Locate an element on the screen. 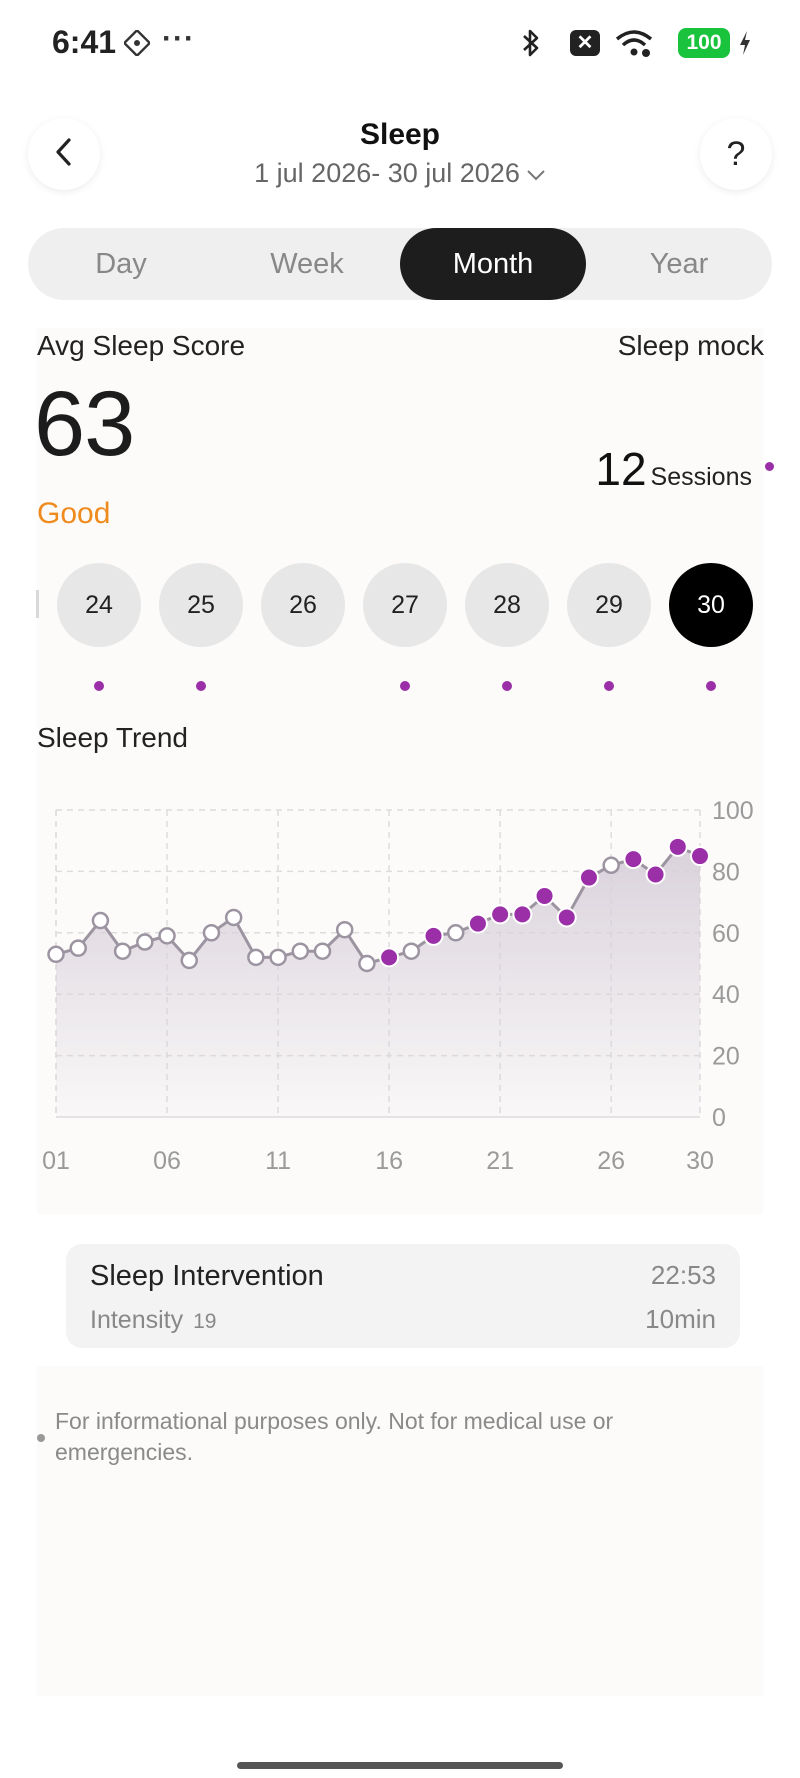 The width and height of the screenshot is (800, 1778). help-icon: ? is located at coordinates (736, 153).